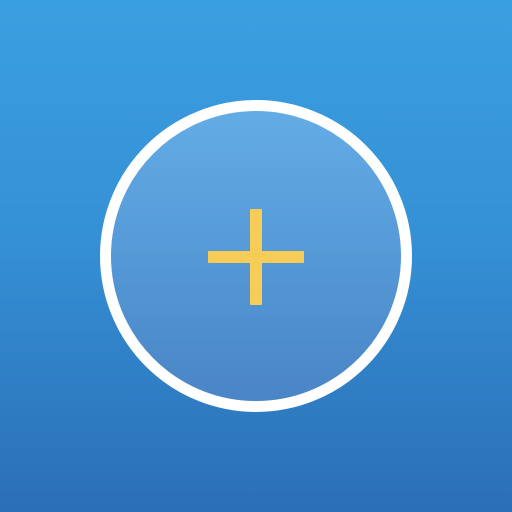 The height and width of the screenshot is (512, 512). I want to click on plus-icon, so click(256, 257).